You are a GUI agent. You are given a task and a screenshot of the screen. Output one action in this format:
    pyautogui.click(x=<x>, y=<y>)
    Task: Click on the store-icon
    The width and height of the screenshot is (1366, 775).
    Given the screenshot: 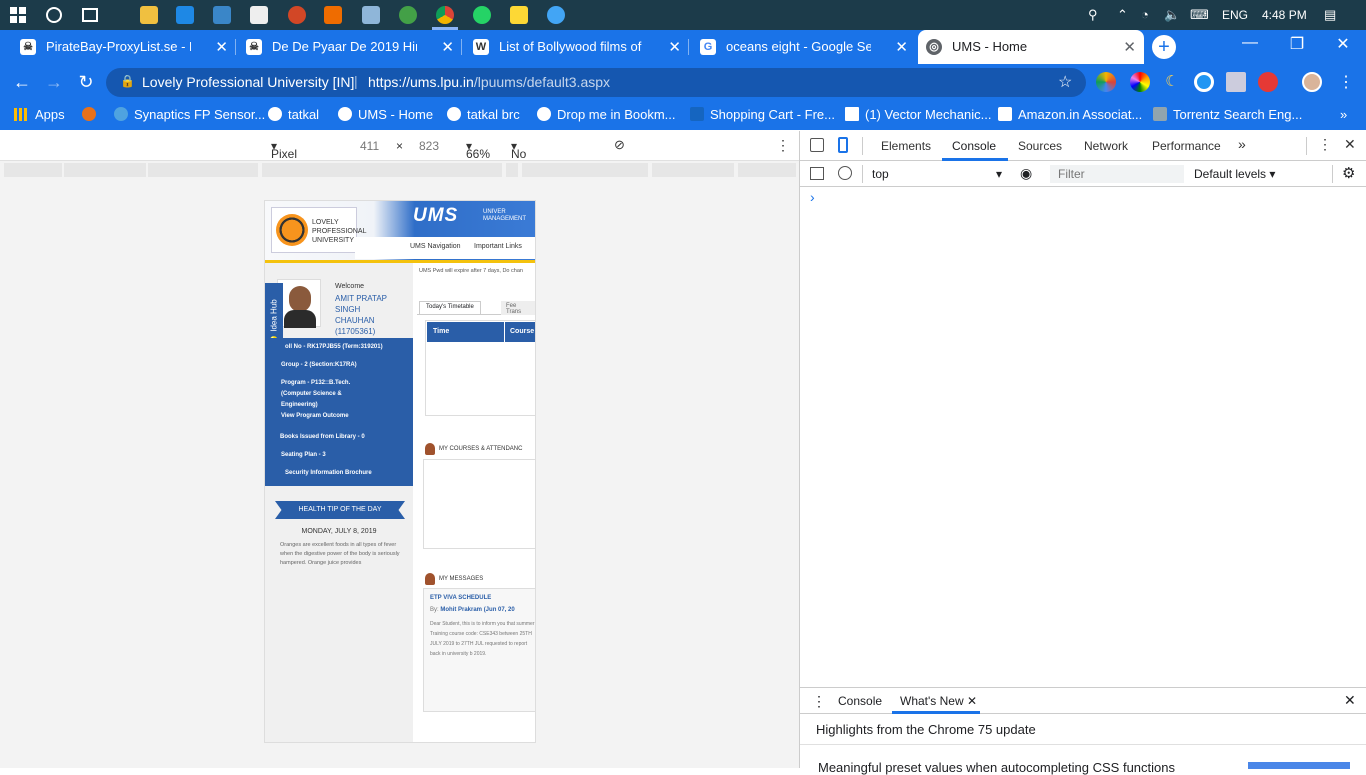 What is the action you would take?
    pyautogui.click(x=222, y=15)
    